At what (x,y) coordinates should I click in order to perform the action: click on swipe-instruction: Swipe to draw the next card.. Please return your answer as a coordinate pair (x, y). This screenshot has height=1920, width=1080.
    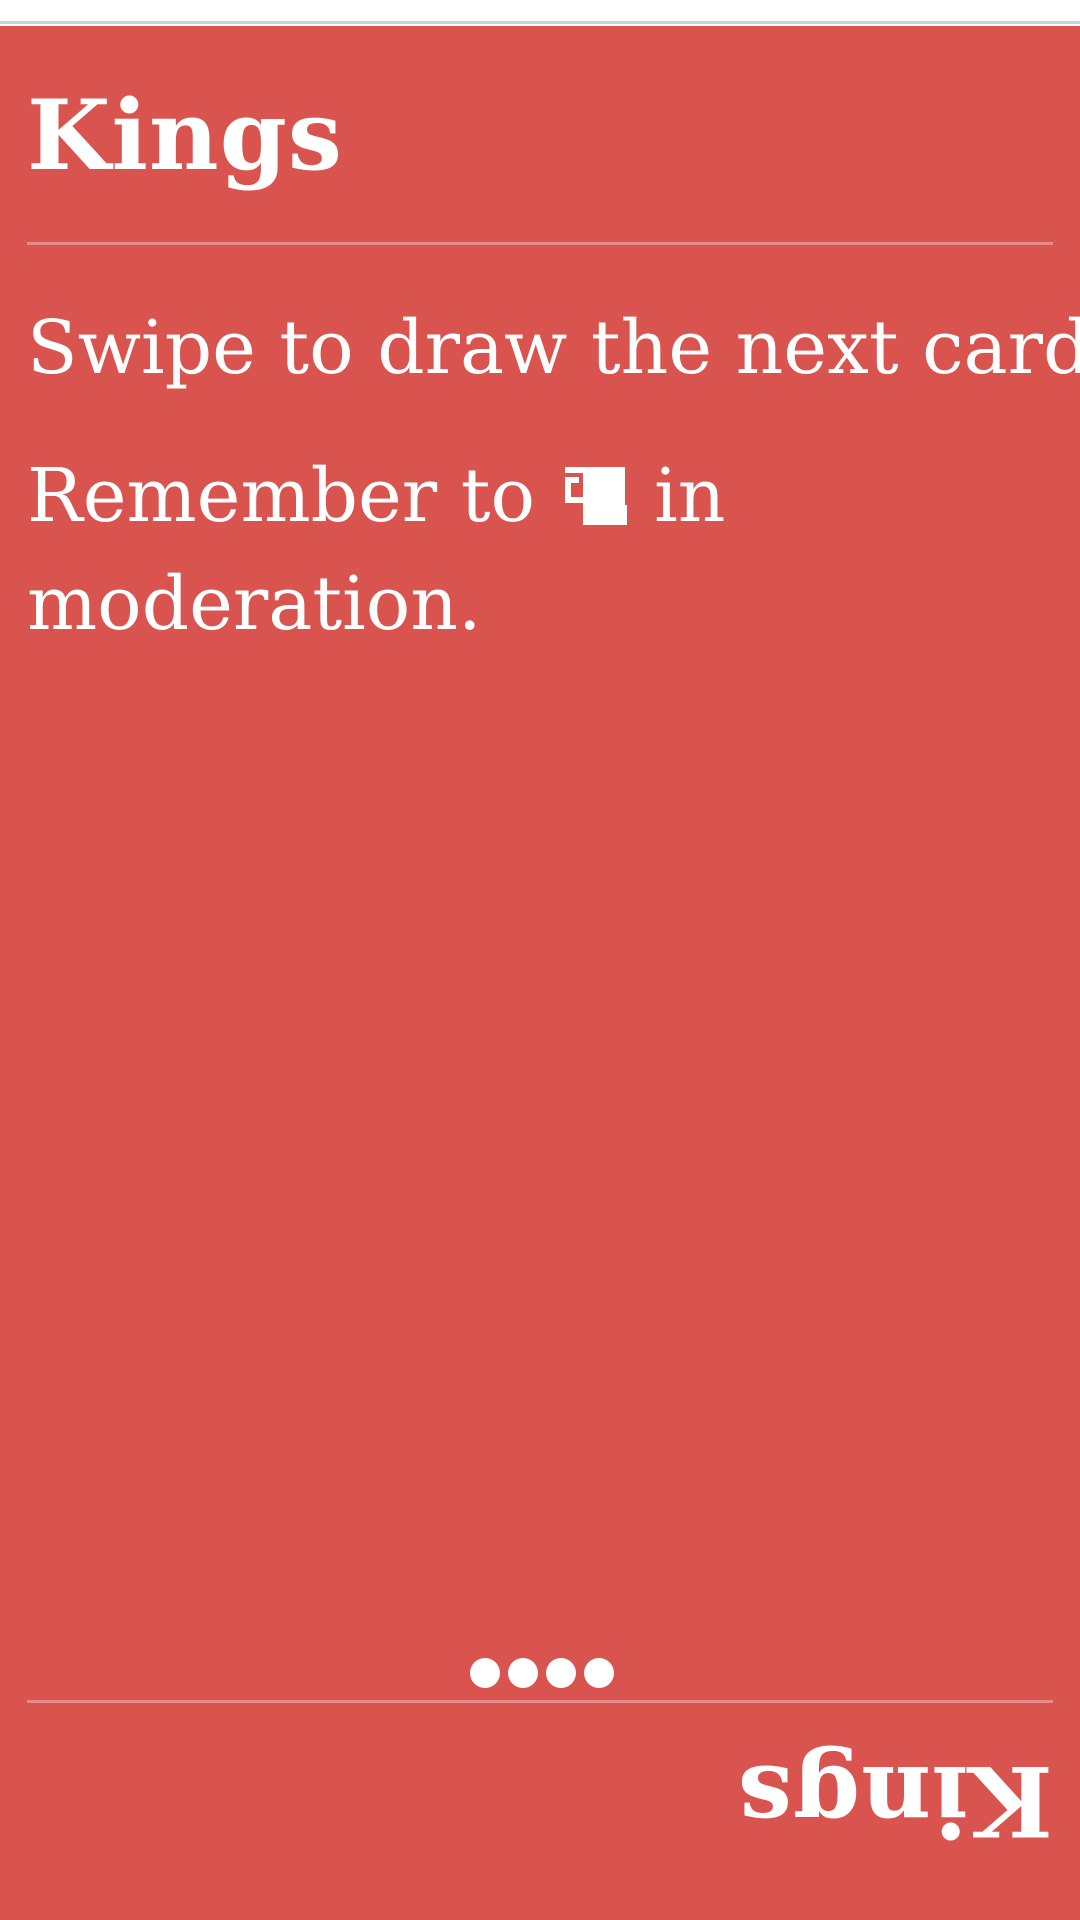
    Looking at the image, I should click on (553, 348).